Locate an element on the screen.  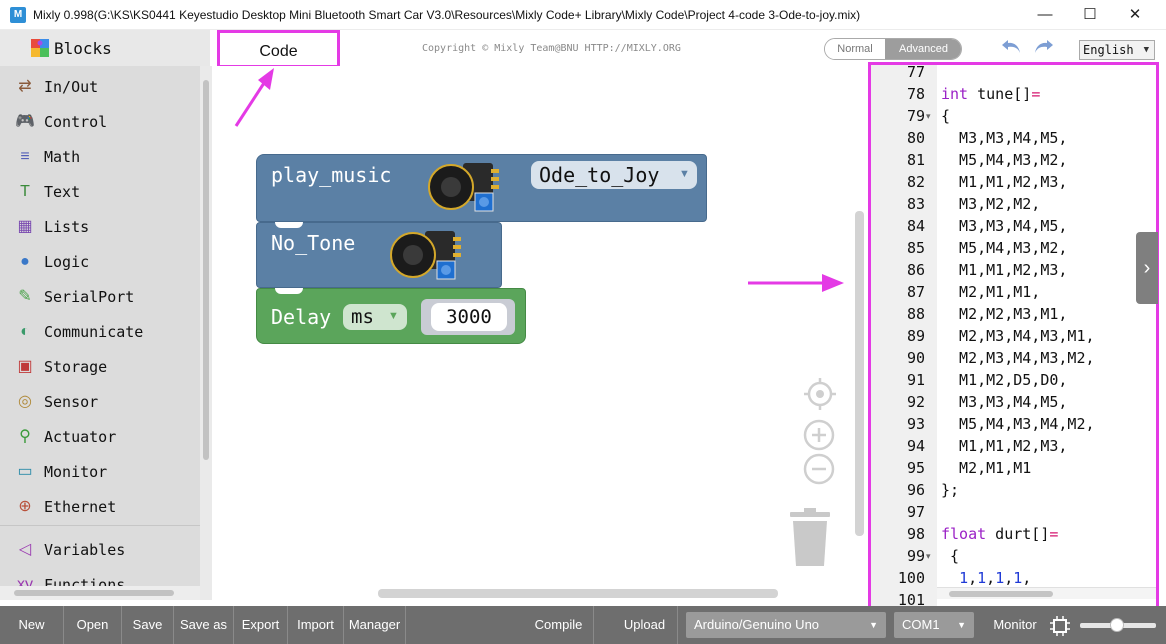
lists-icon: ▦ is located at coordinates (25, 226).